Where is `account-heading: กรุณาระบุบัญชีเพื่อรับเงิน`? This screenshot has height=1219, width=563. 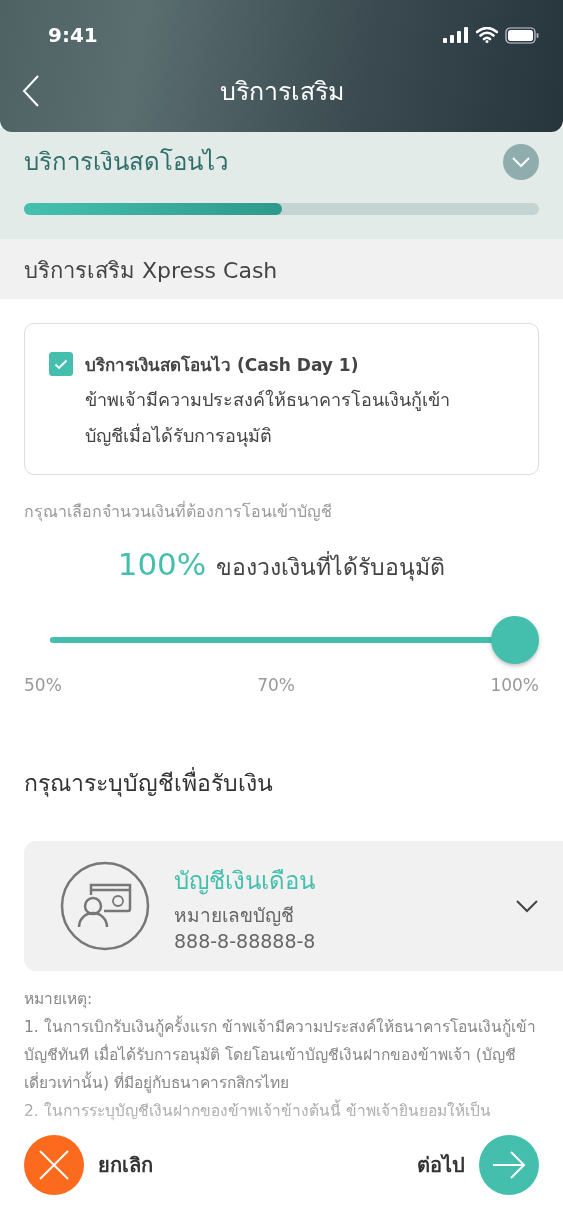
account-heading: กรุณาระบุบัญชีเพื่อรับเงิน is located at coordinates (281, 783).